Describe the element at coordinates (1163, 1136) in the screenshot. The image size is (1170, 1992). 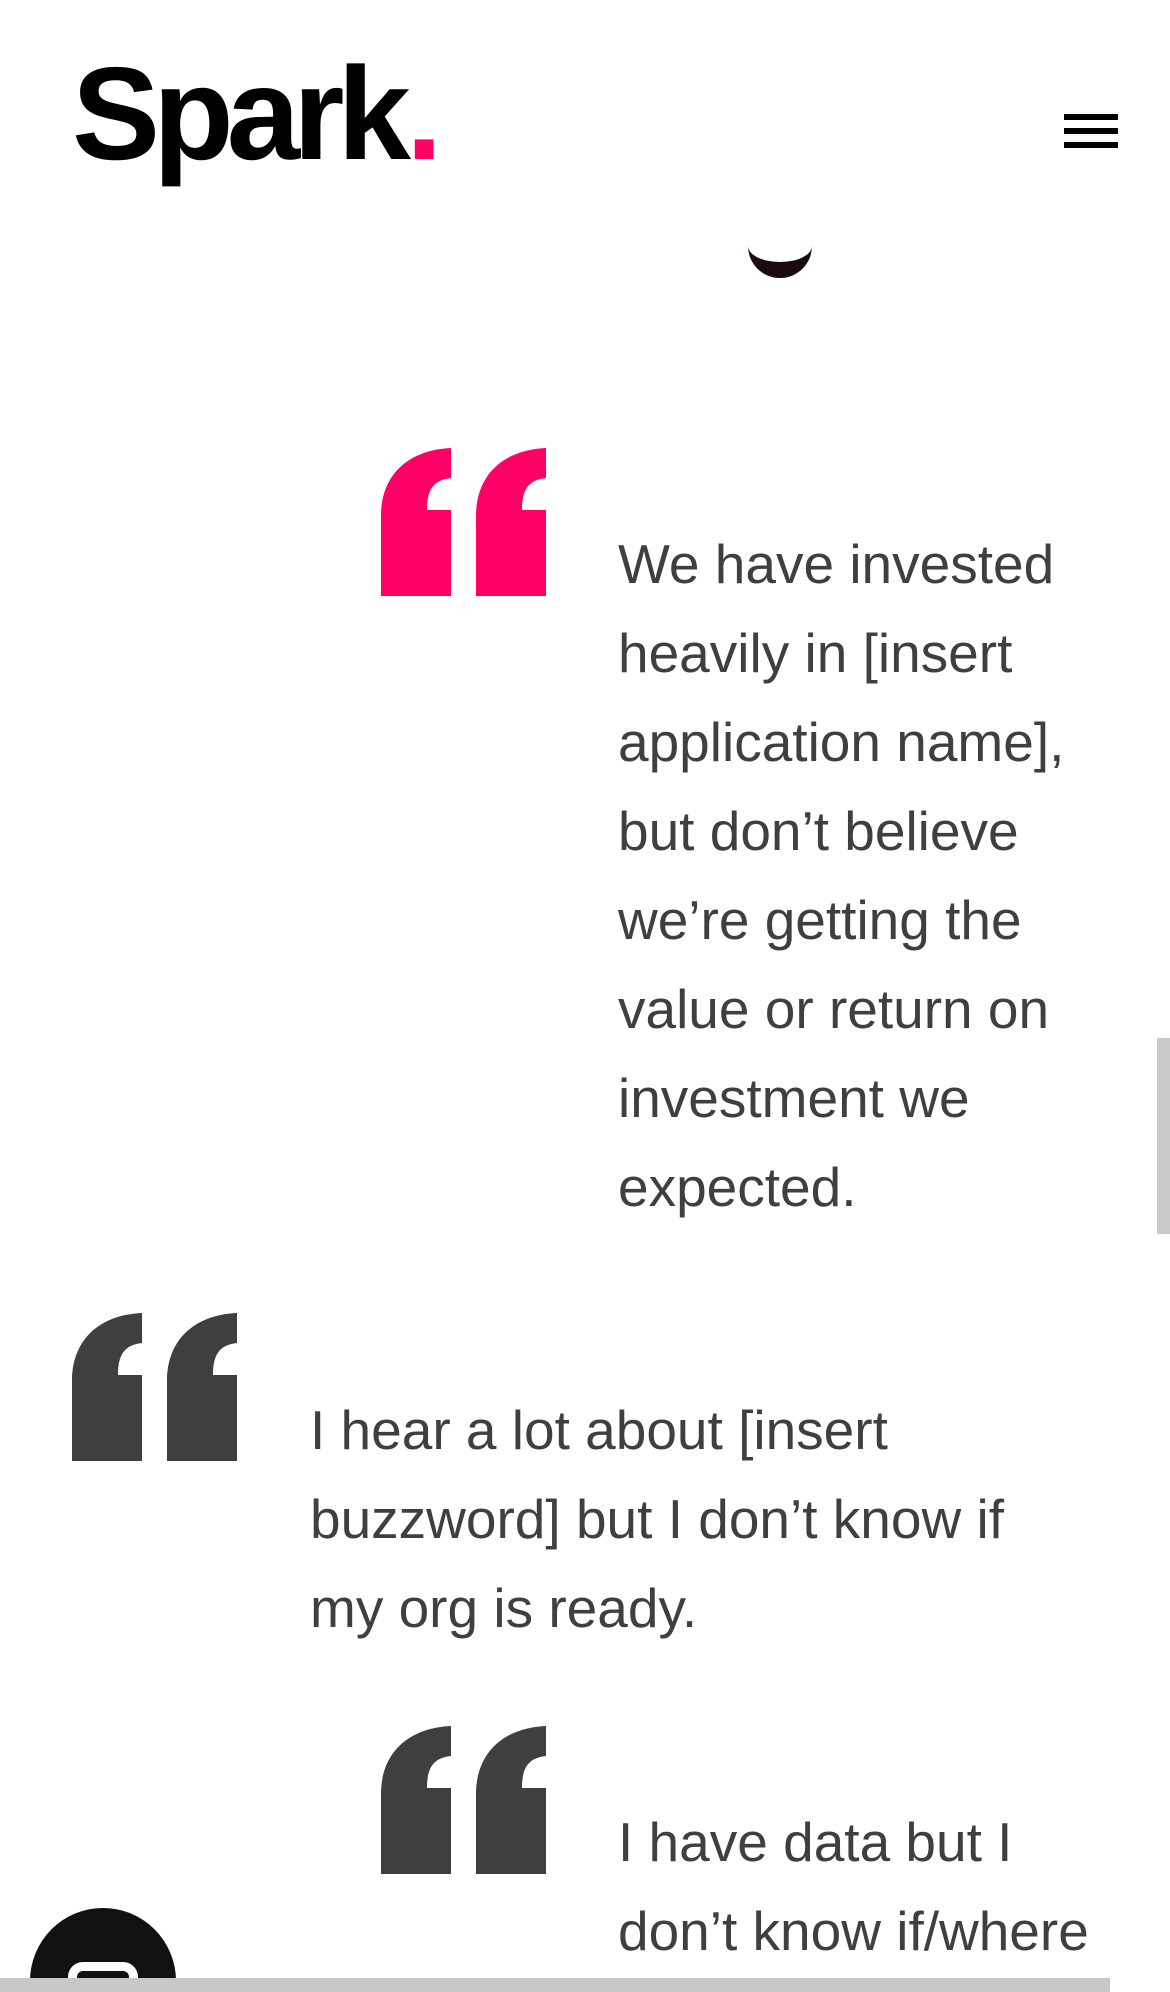
I see `scrollbar-thumb` at that location.